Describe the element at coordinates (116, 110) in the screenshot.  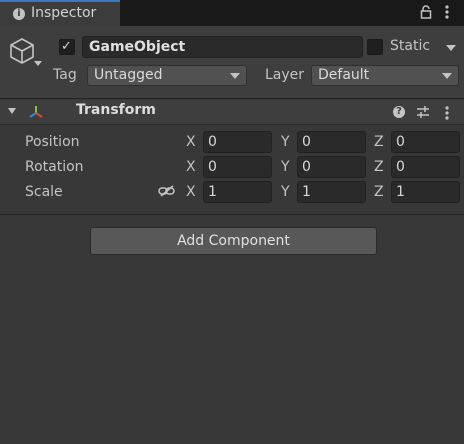
I see `component-title: Transform` at that location.